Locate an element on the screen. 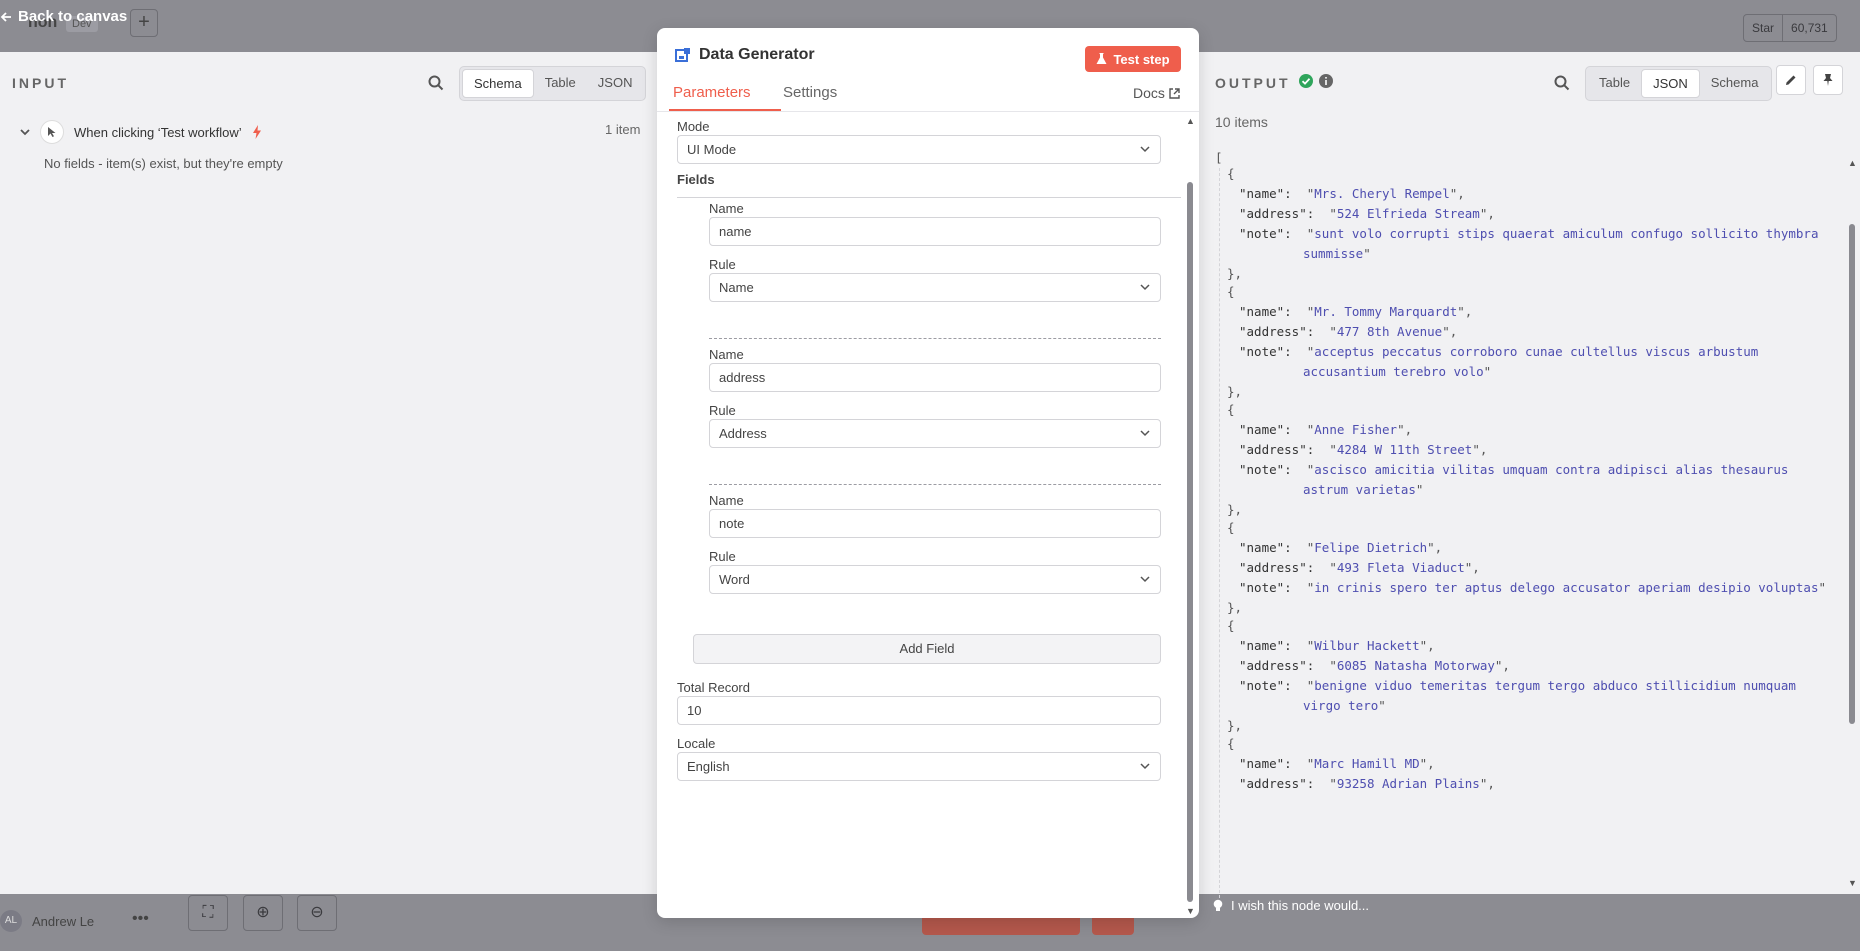 The image size is (1860, 951). output-tab-table: Table is located at coordinates (1614, 83).